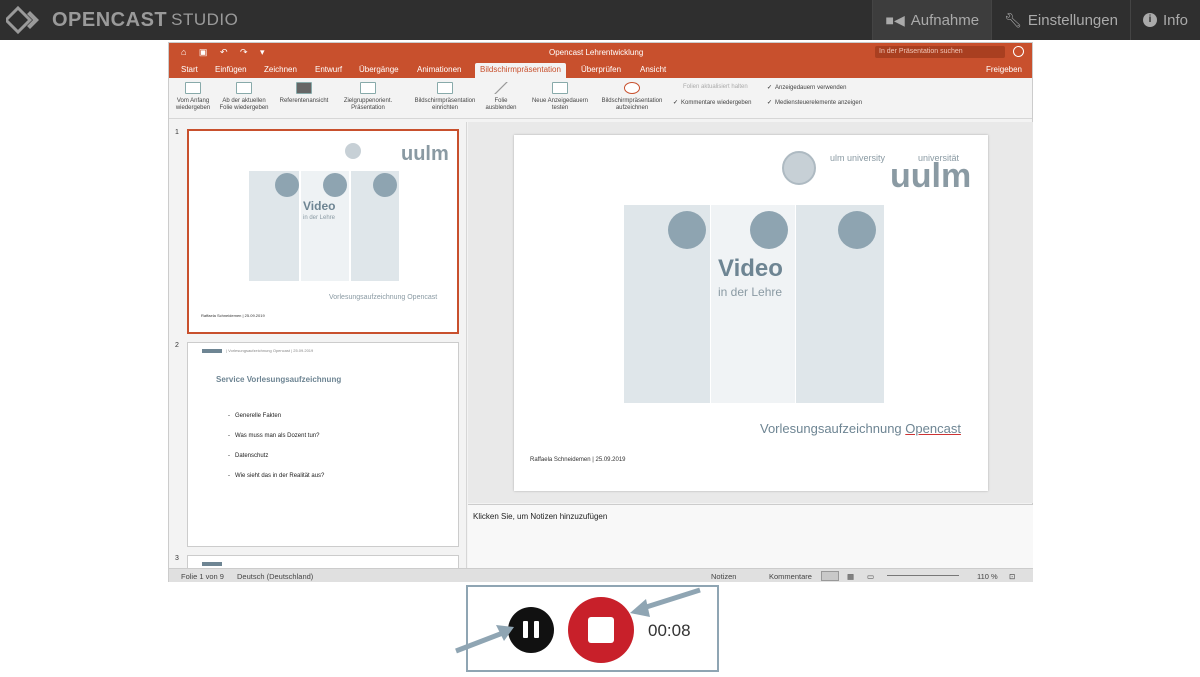  I want to click on ribbon-record: Bildschirmpräsentation aufzeichnen, so click(632, 97).